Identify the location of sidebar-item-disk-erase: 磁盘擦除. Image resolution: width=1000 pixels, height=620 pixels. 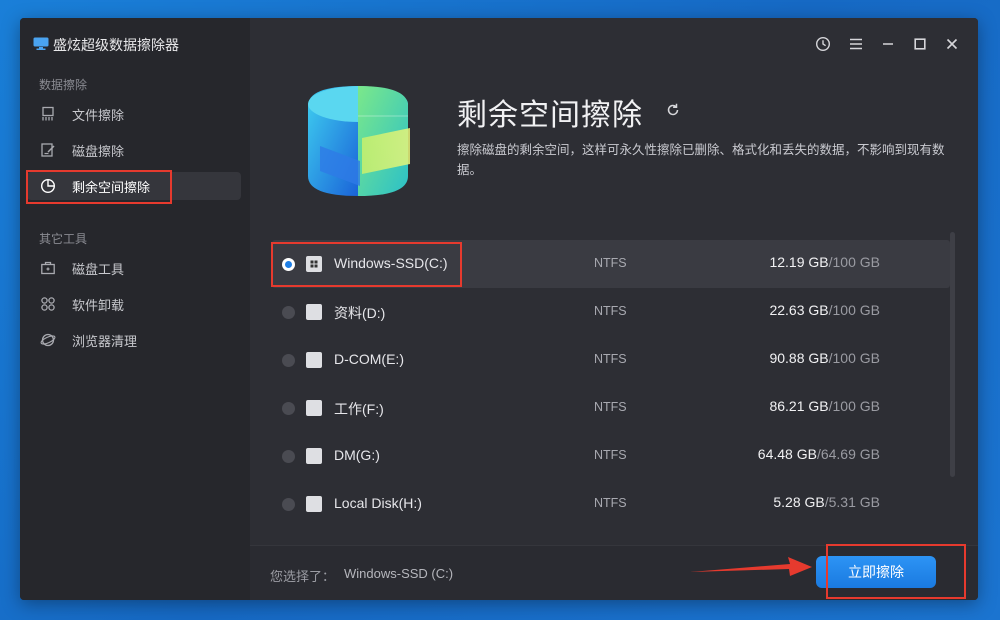
(134, 150).